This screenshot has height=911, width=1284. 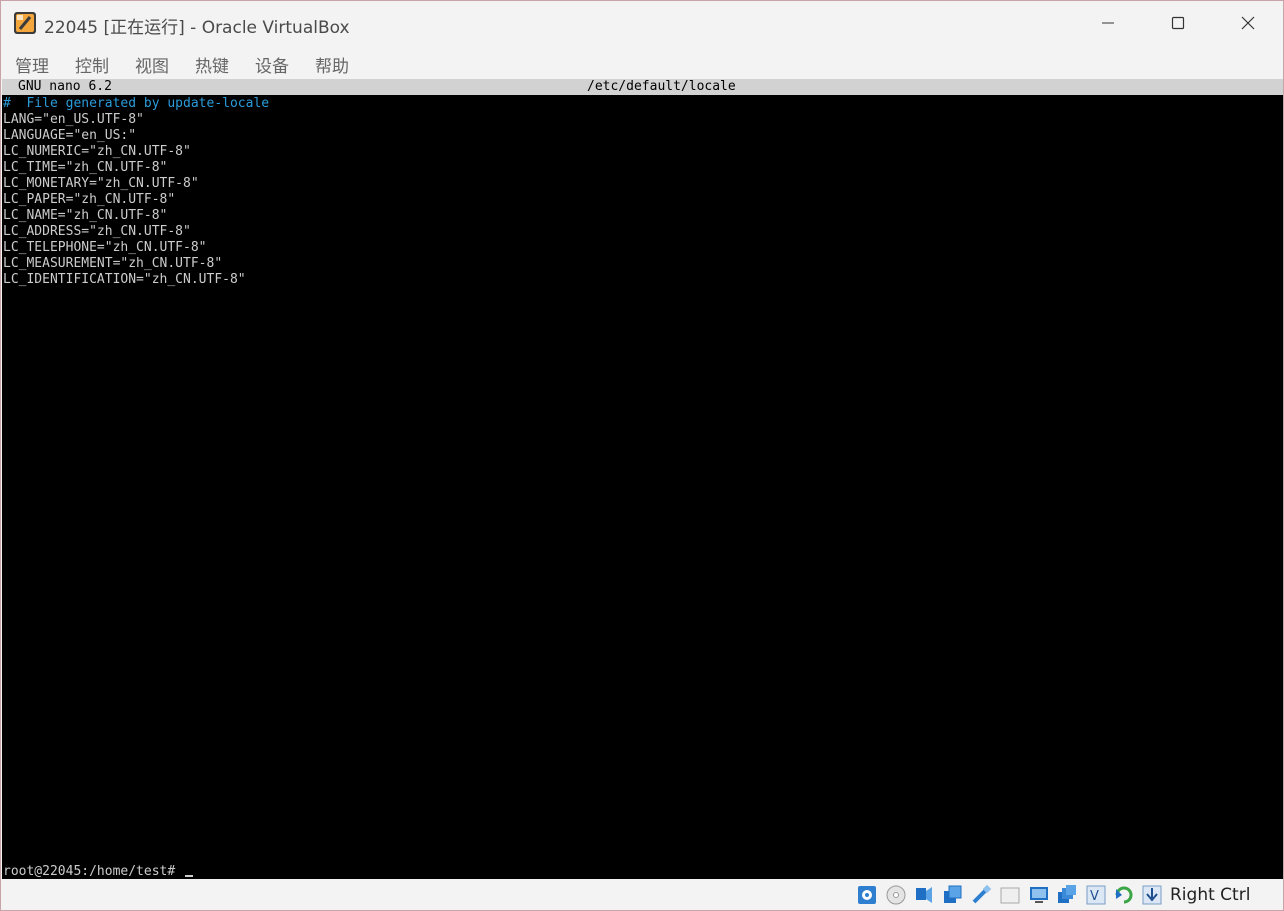 What do you see at coordinates (661, 86) in the screenshot?
I see `nano-filename: /etc/default/locale` at bounding box center [661, 86].